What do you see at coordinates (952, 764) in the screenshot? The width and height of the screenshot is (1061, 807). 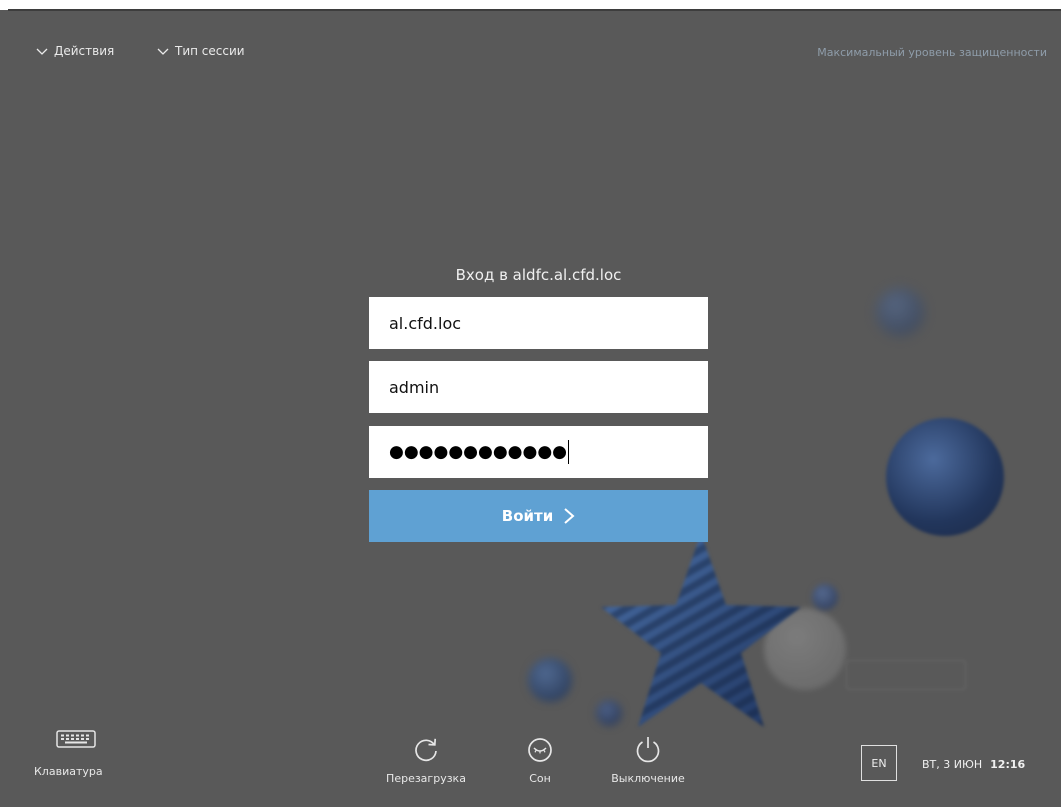 I see `date-text: ВТ, 3 ИЮН` at bounding box center [952, 764].